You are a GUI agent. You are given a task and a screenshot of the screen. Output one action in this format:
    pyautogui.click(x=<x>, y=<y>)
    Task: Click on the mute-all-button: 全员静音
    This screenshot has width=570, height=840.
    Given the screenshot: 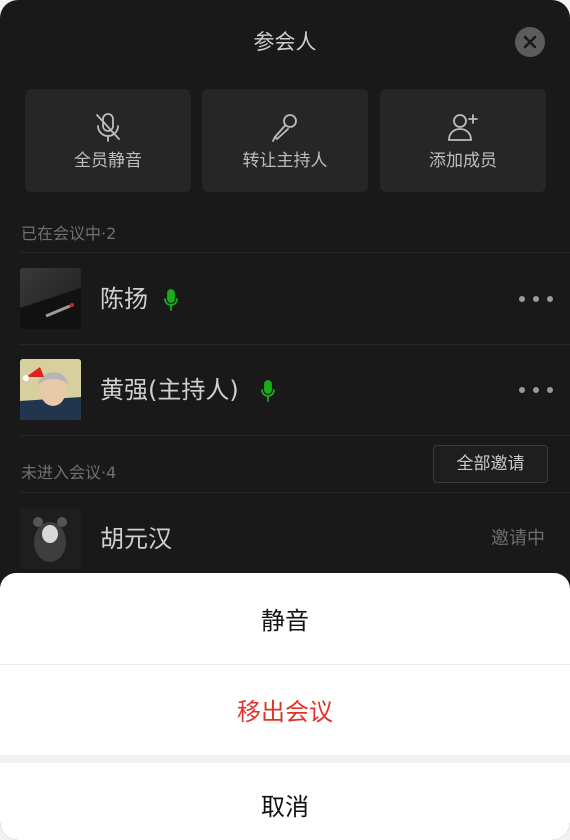 What is the action you would take?
    pyautogui.click(x=108, y=140)
    